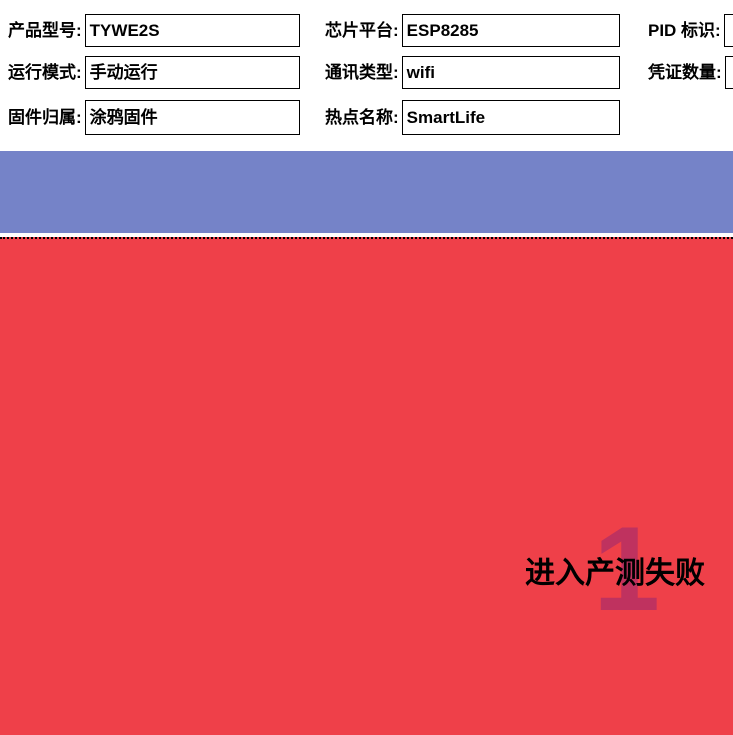 The height and width of the screenshot is (735, 733). Describe the element at coordinates (728, 30) in the screenshot. I see `pid-identifier-input` at that location.